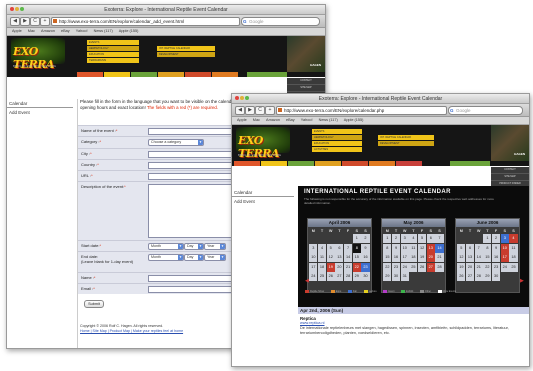  I want to click on legend-swatch, so click(385, 291).